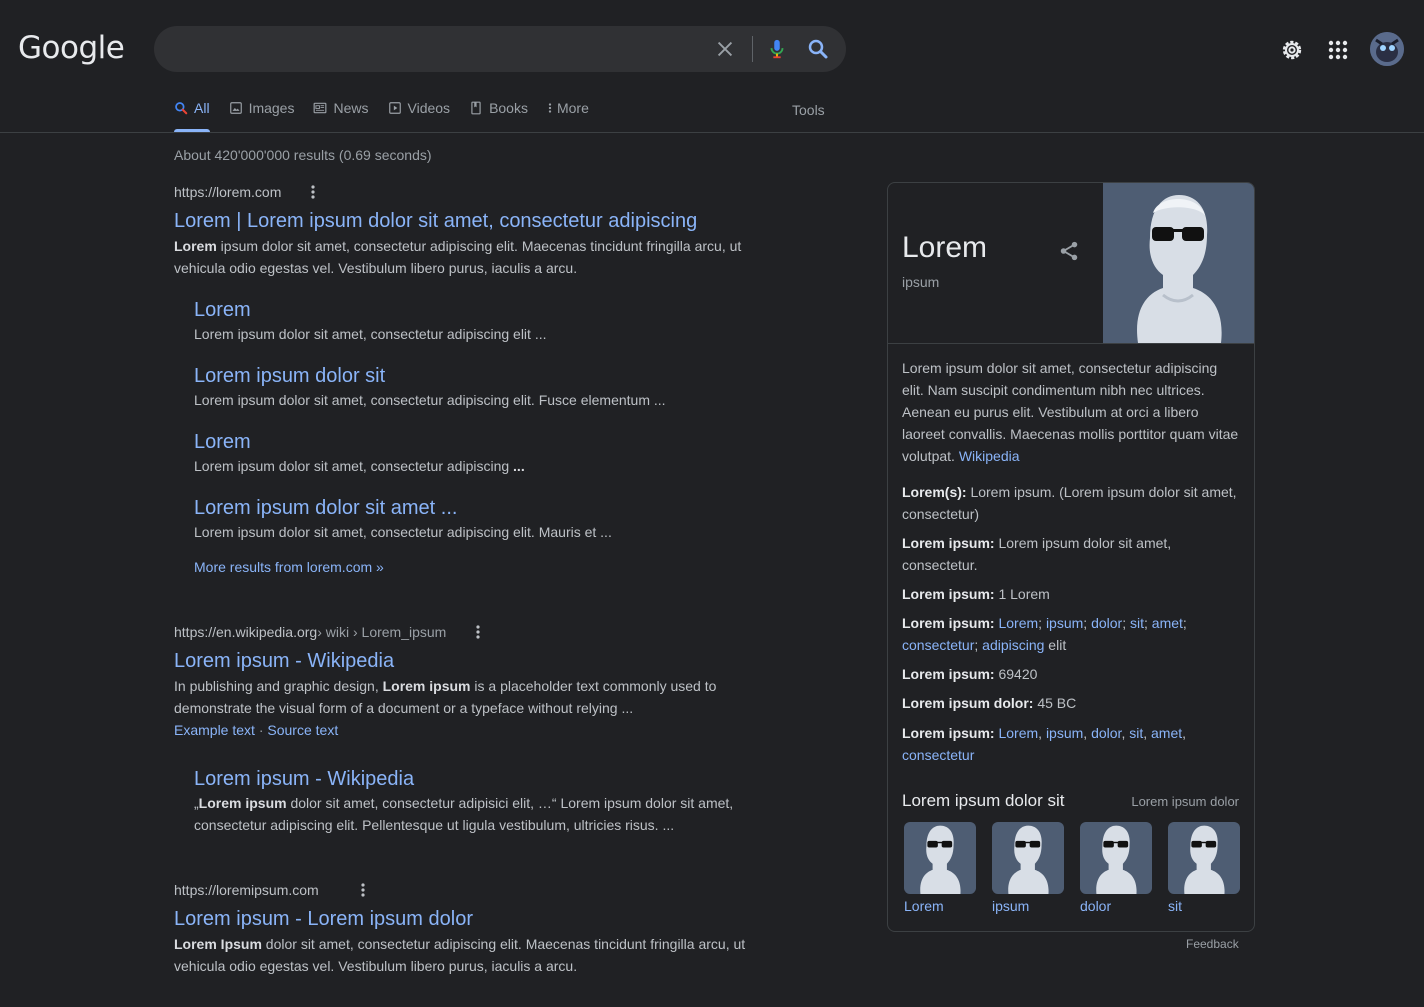  Describe the element at coordinates (474, 376) in the screenshot. I see `sitelink-title: Lorem ipsum dolor sit` at that location.